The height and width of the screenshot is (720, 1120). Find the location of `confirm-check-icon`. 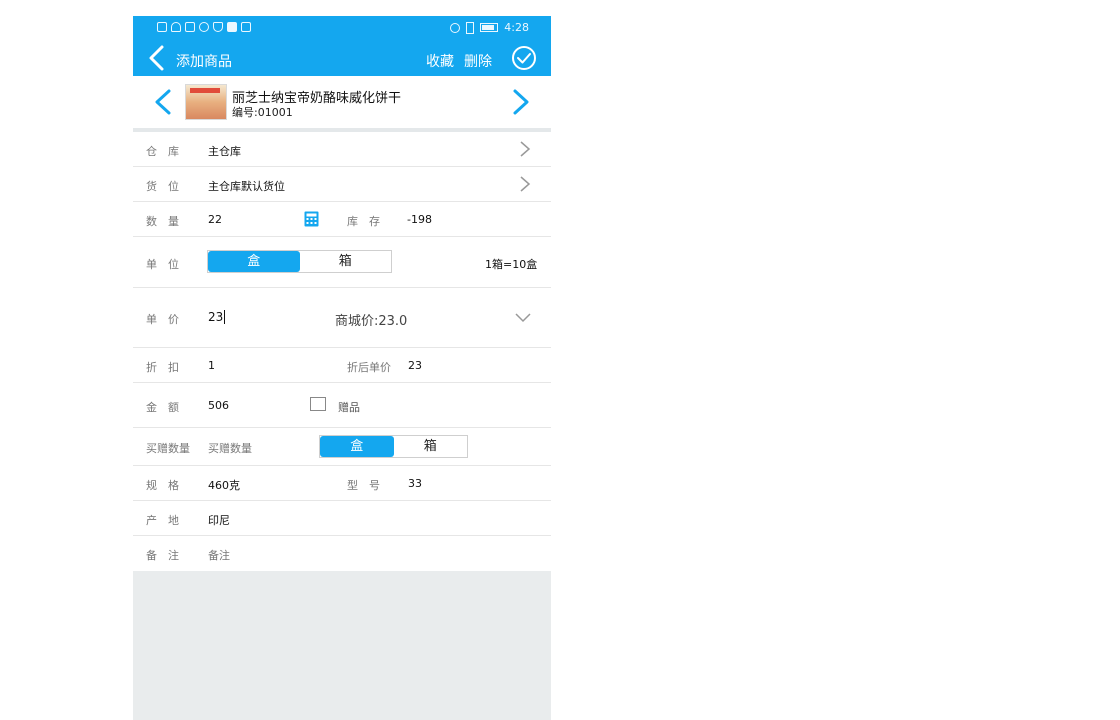

confirm-check-icon is located at coordinates (524, 58).